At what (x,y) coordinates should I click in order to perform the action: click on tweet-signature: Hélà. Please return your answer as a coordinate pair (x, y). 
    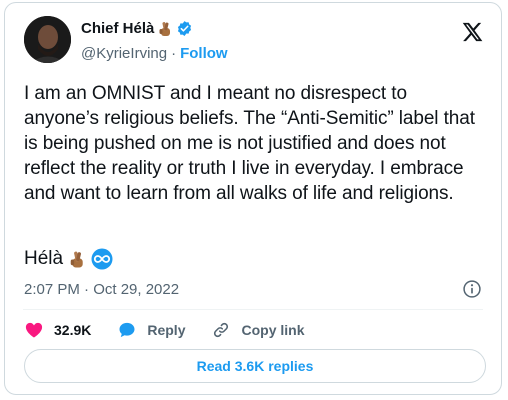
    Looking at the image, I should click on (44, 258).